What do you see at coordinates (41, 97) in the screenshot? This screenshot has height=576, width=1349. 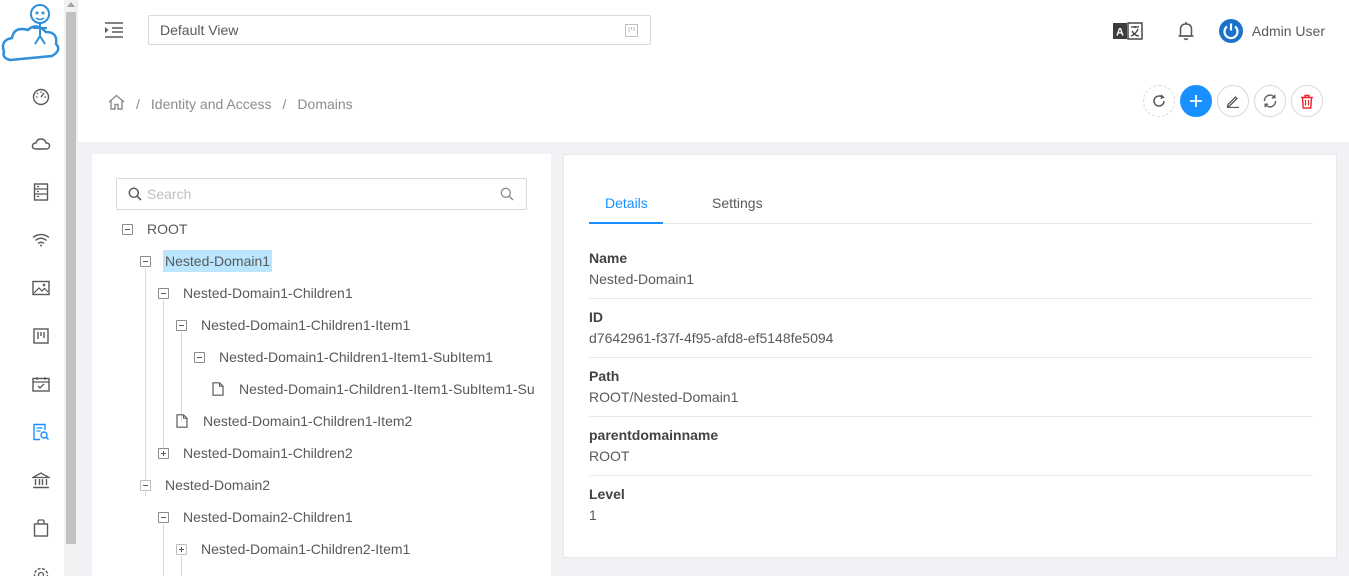 I see `dashboard-icon` at bounding box center [41, 97].